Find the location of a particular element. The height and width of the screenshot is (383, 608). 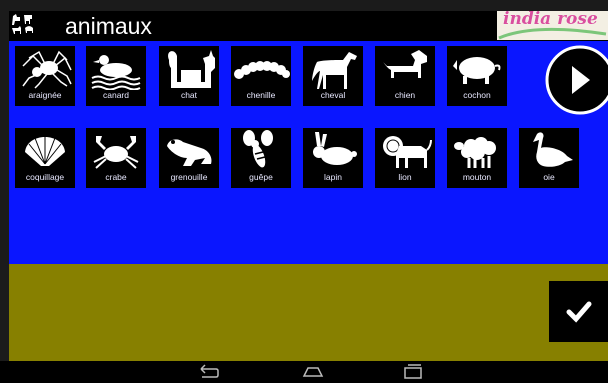

caterpillar-icon is located at coordinates (262, 70).